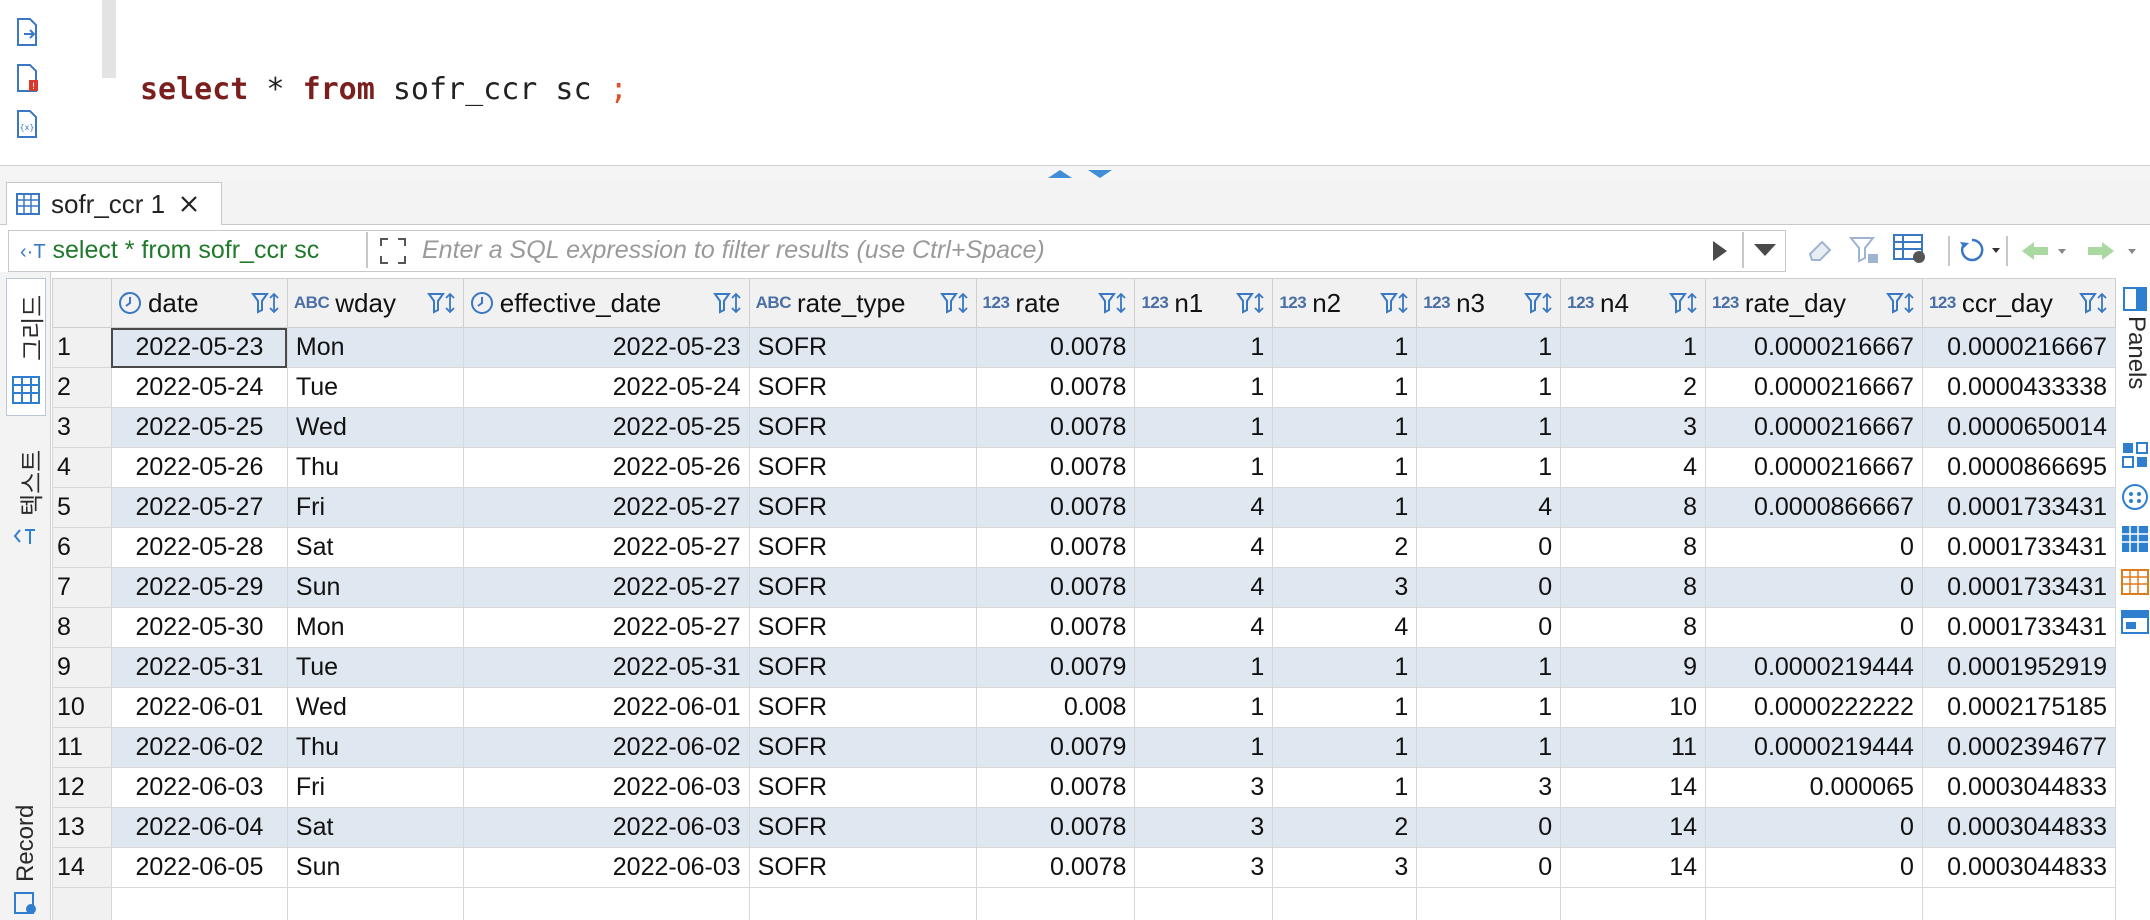 The width and height of the screenshot is (2150, 920). Describe the element at coordinates (1633, 867) in the screenshot. I see `cell-n4: 14` at that location.